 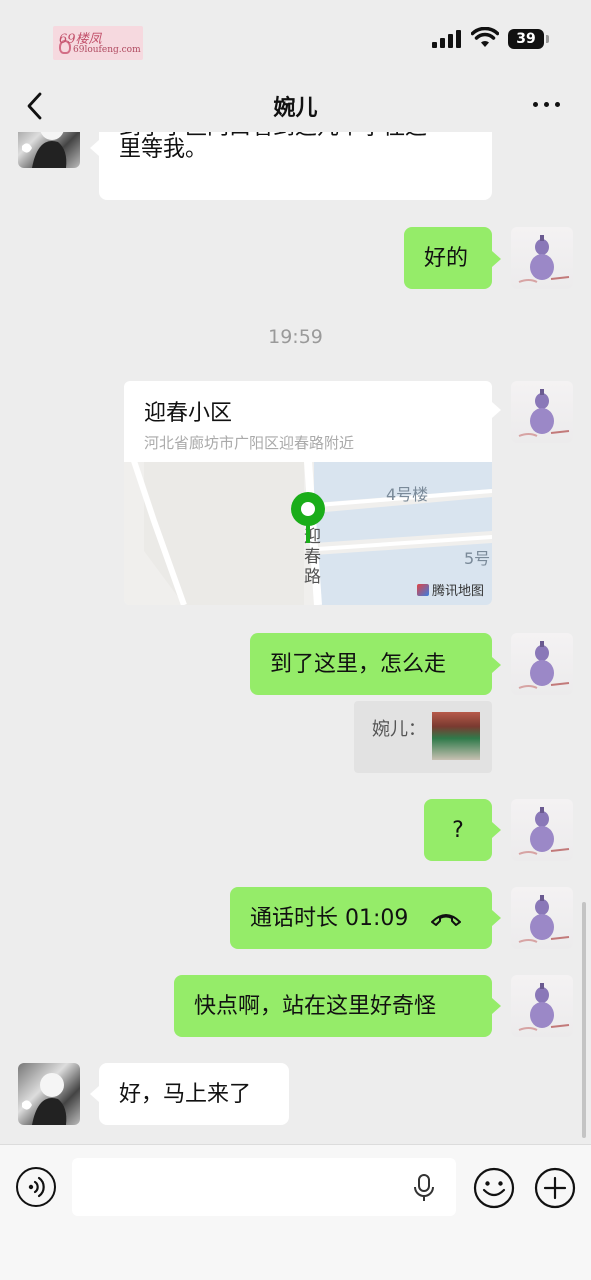 I want to click on sent-message: ?, so click(x=458, y=830).